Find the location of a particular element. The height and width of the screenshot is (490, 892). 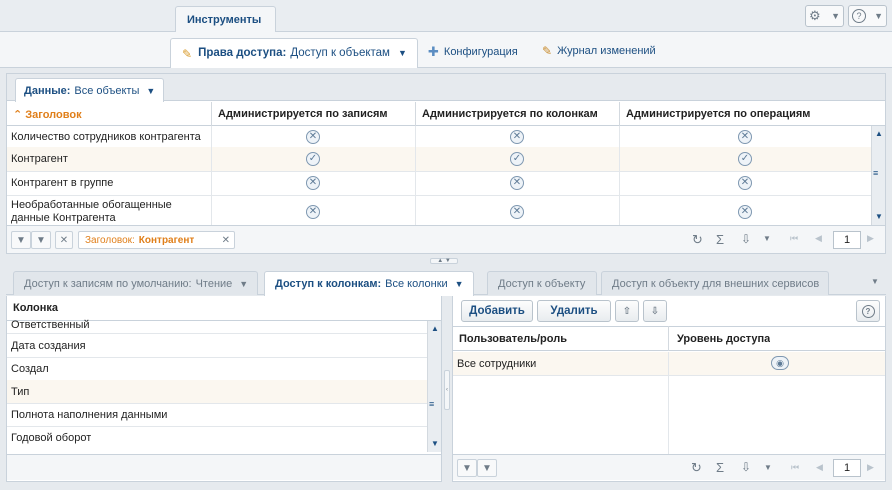

settings-button: ⚙ ▼ is located at coordinates (824, 16).